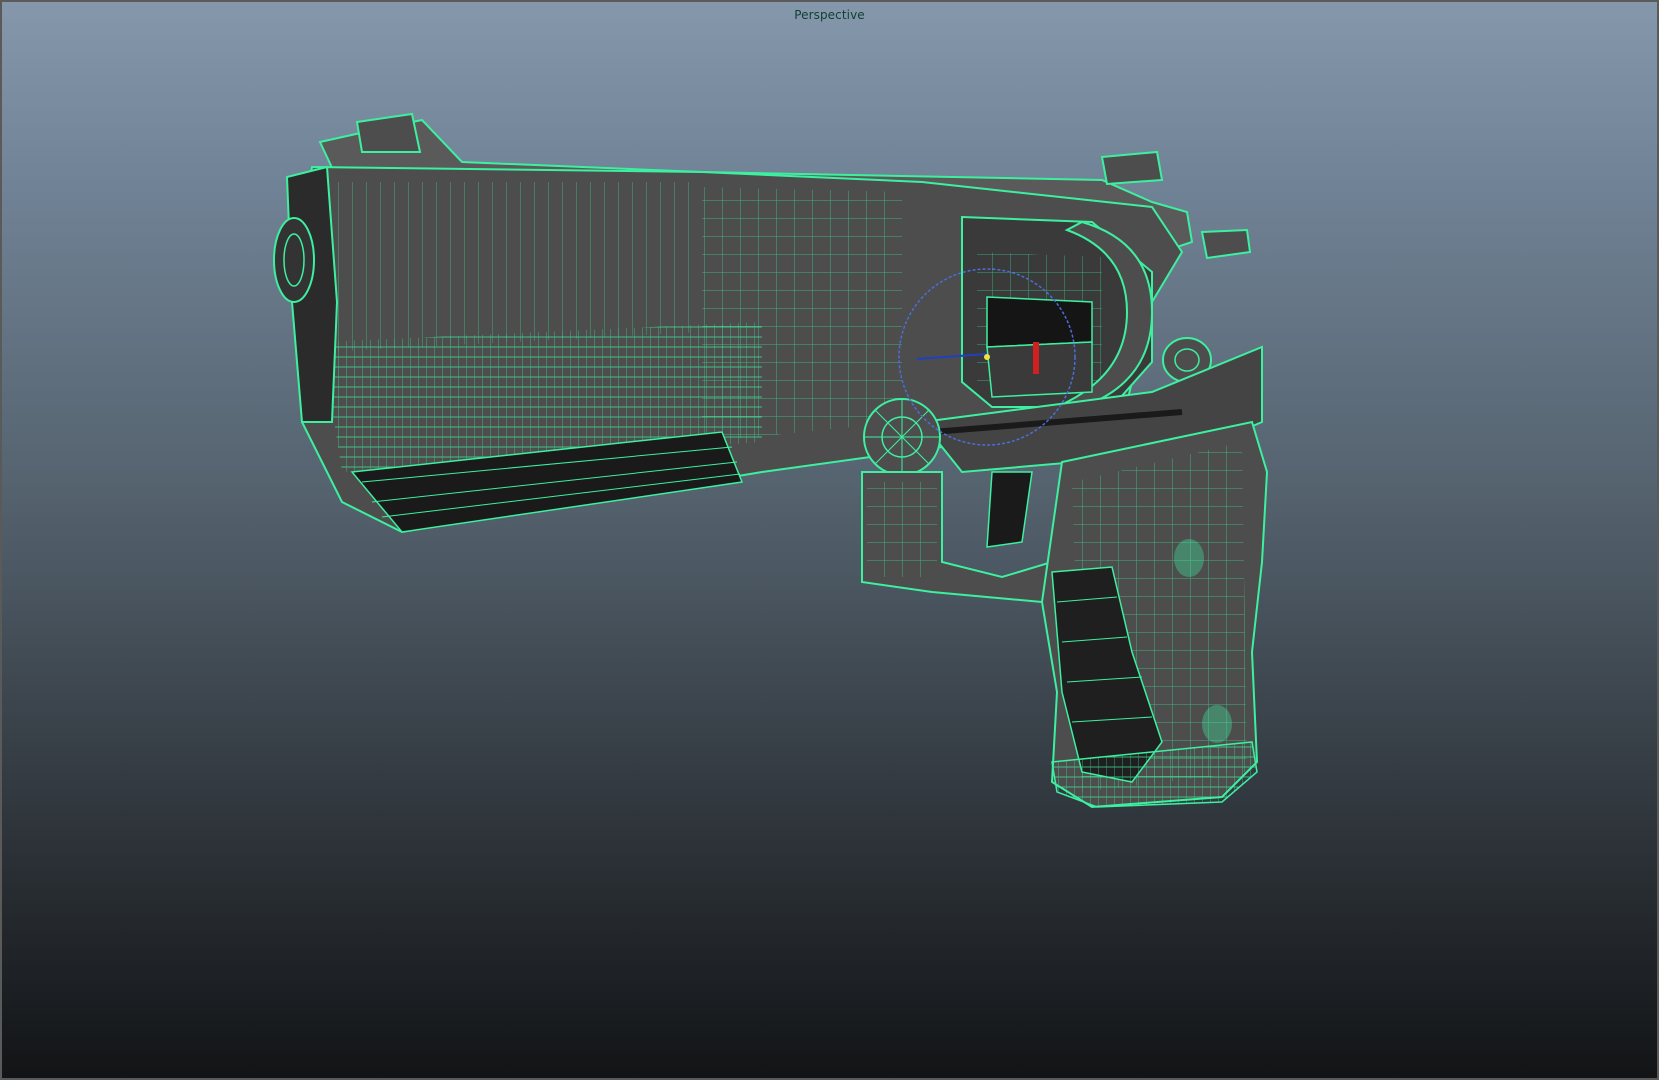 Image resolution: width=1659 pixels, height=1080 pixels. I want to click on grip-screw-upper, so click(1189, 558).